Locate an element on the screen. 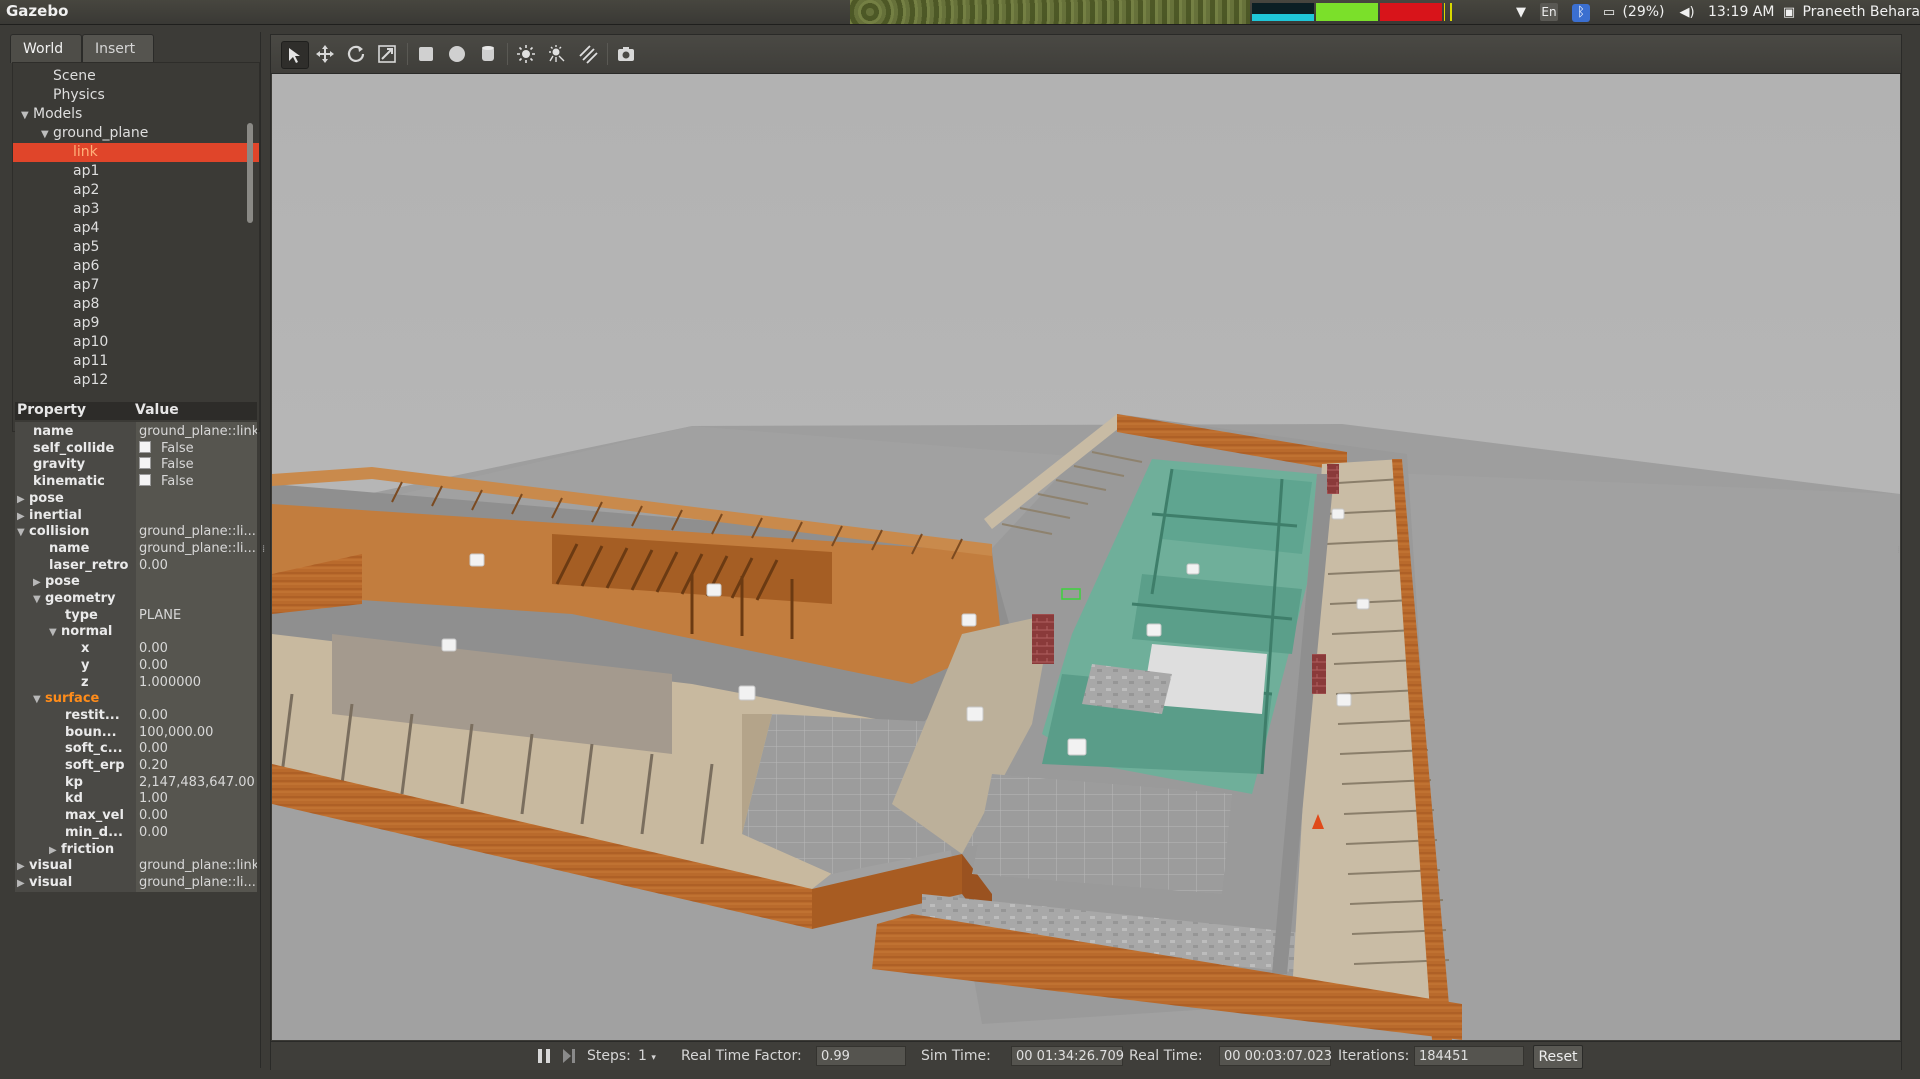 This screenshot has width=1920, height=1079. real-time-label: Real Time: is located at coordinates (1166, 1056).